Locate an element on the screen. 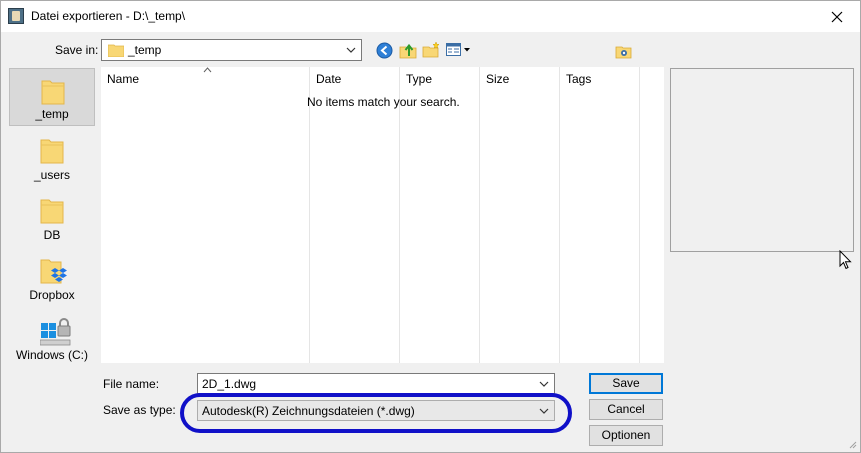 The height and width of the screenshot is (453, 861). place-label: Windows (C:) is located at coordinates (51, 355).